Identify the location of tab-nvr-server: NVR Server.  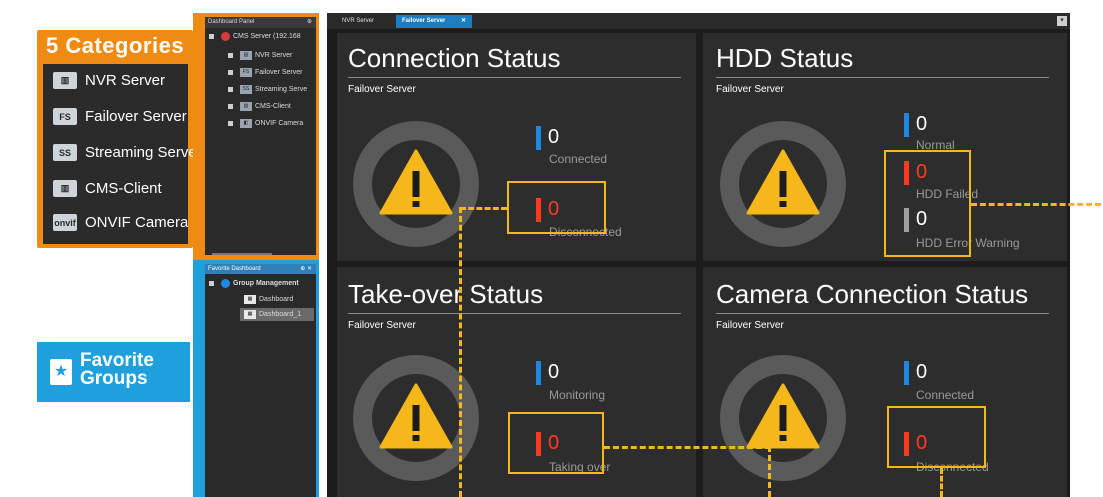
(358, 21).